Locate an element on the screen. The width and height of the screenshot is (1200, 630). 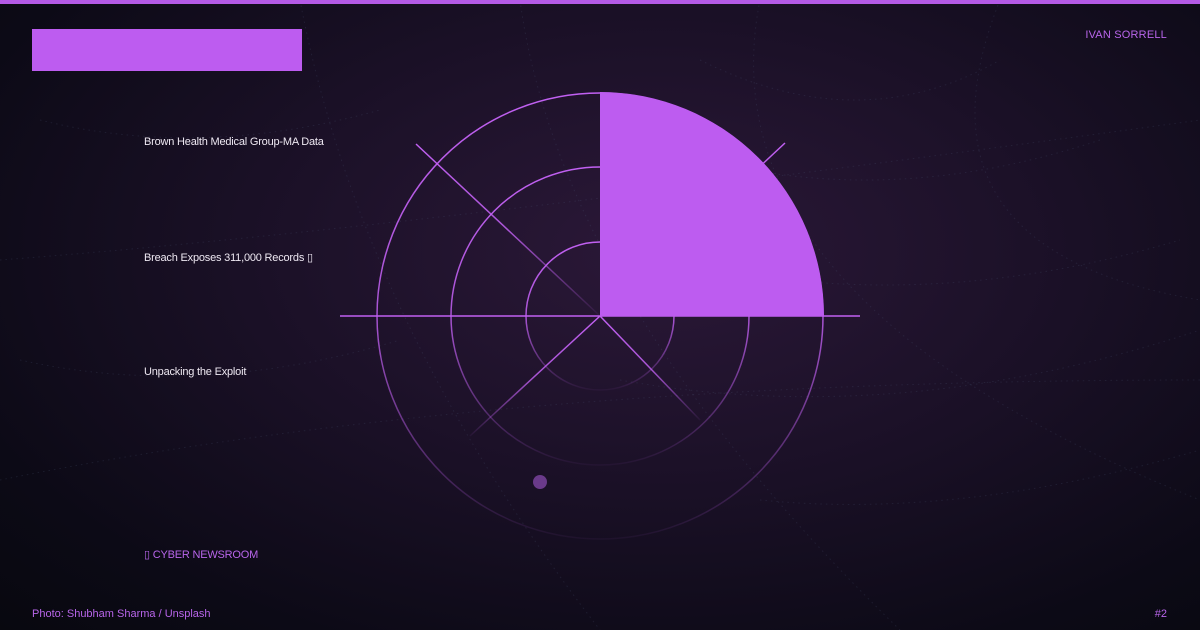
page-number: #2 is located at coordinates (1160, 614).